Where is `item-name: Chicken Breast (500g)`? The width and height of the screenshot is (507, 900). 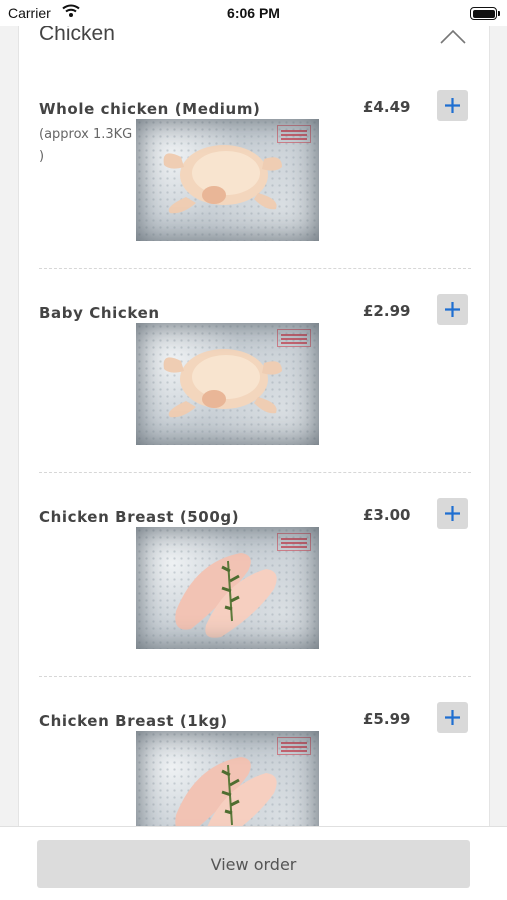 item-name: Chicken Breast (500g) is located at coordinates (139, 517).